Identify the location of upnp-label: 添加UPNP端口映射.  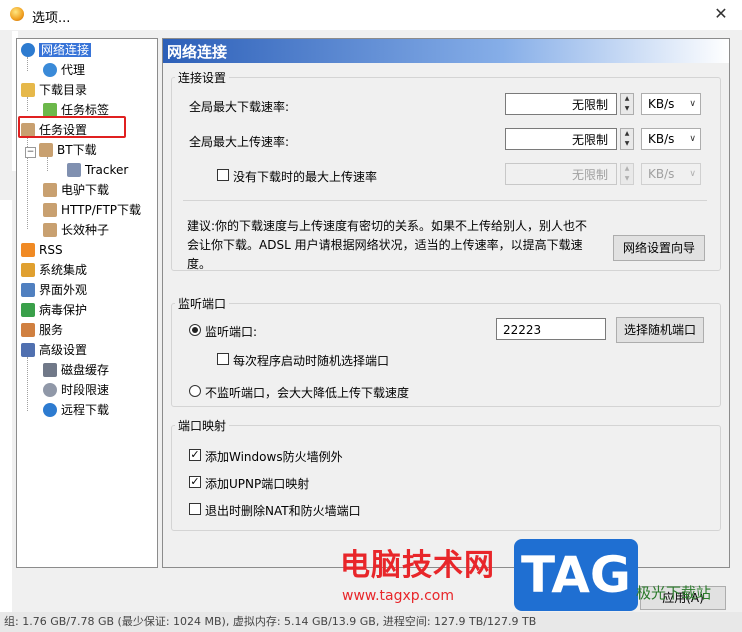
(257, 484).